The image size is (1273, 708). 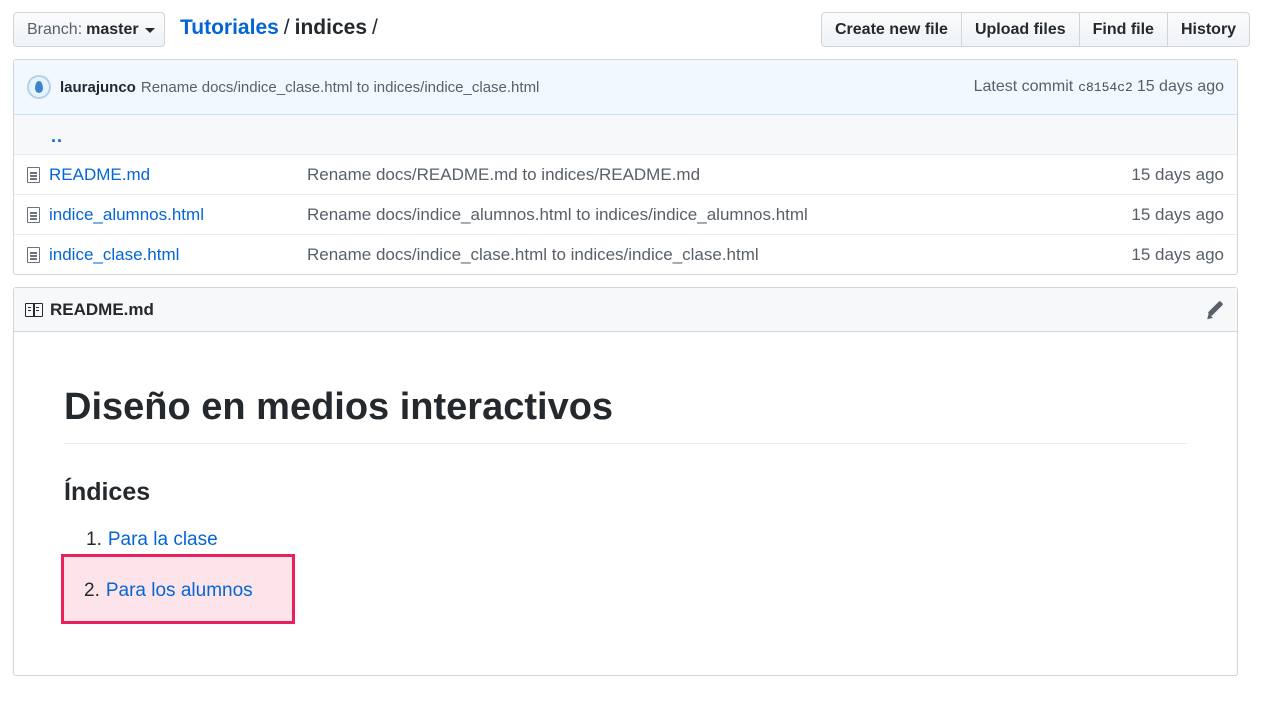 I want to click on commit-author-link: laurajunco, so click(x=98, y=87).